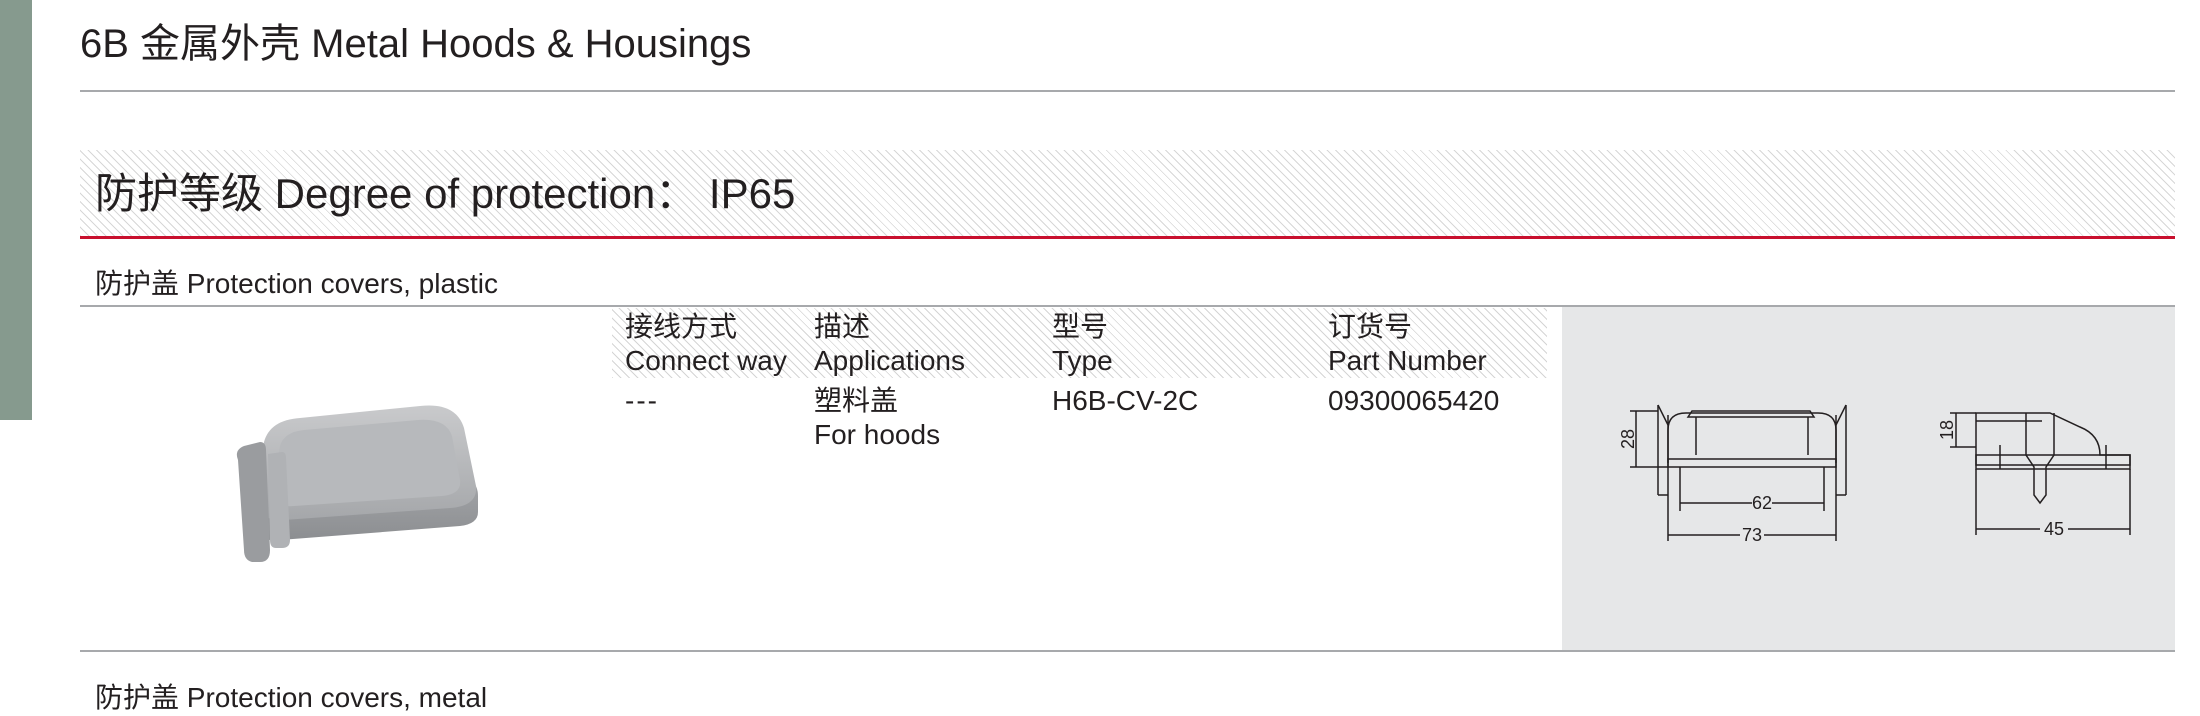 This screenshot has height=716, width=2200. Describe the element at coordinates (1082, 344) in the screenshot. I see `column-header-type: 型号 Type` at that location.